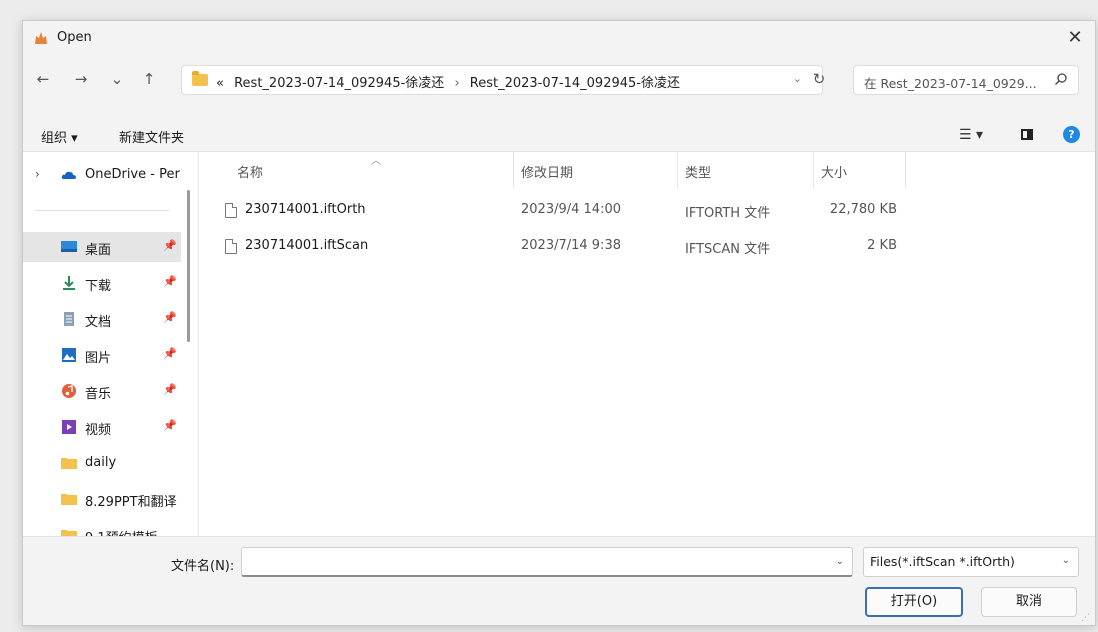  Describe the element at coordinates (559, 135) in the screenshot. I see `command-bar: 组织 ▾ 新建文件夹 ☰ ▾ ?` at that location.